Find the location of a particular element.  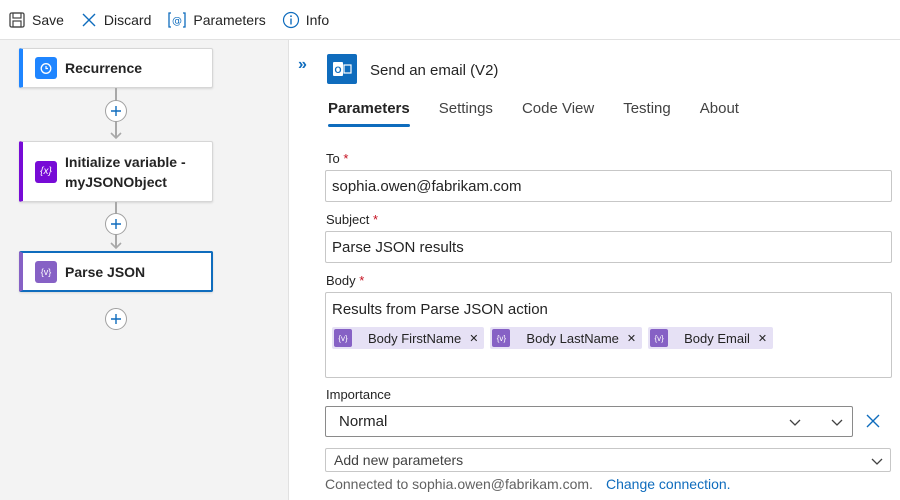

connection-status: Connected to sophia.owen@fabrikam.com. is located at coordinates (459, 484).